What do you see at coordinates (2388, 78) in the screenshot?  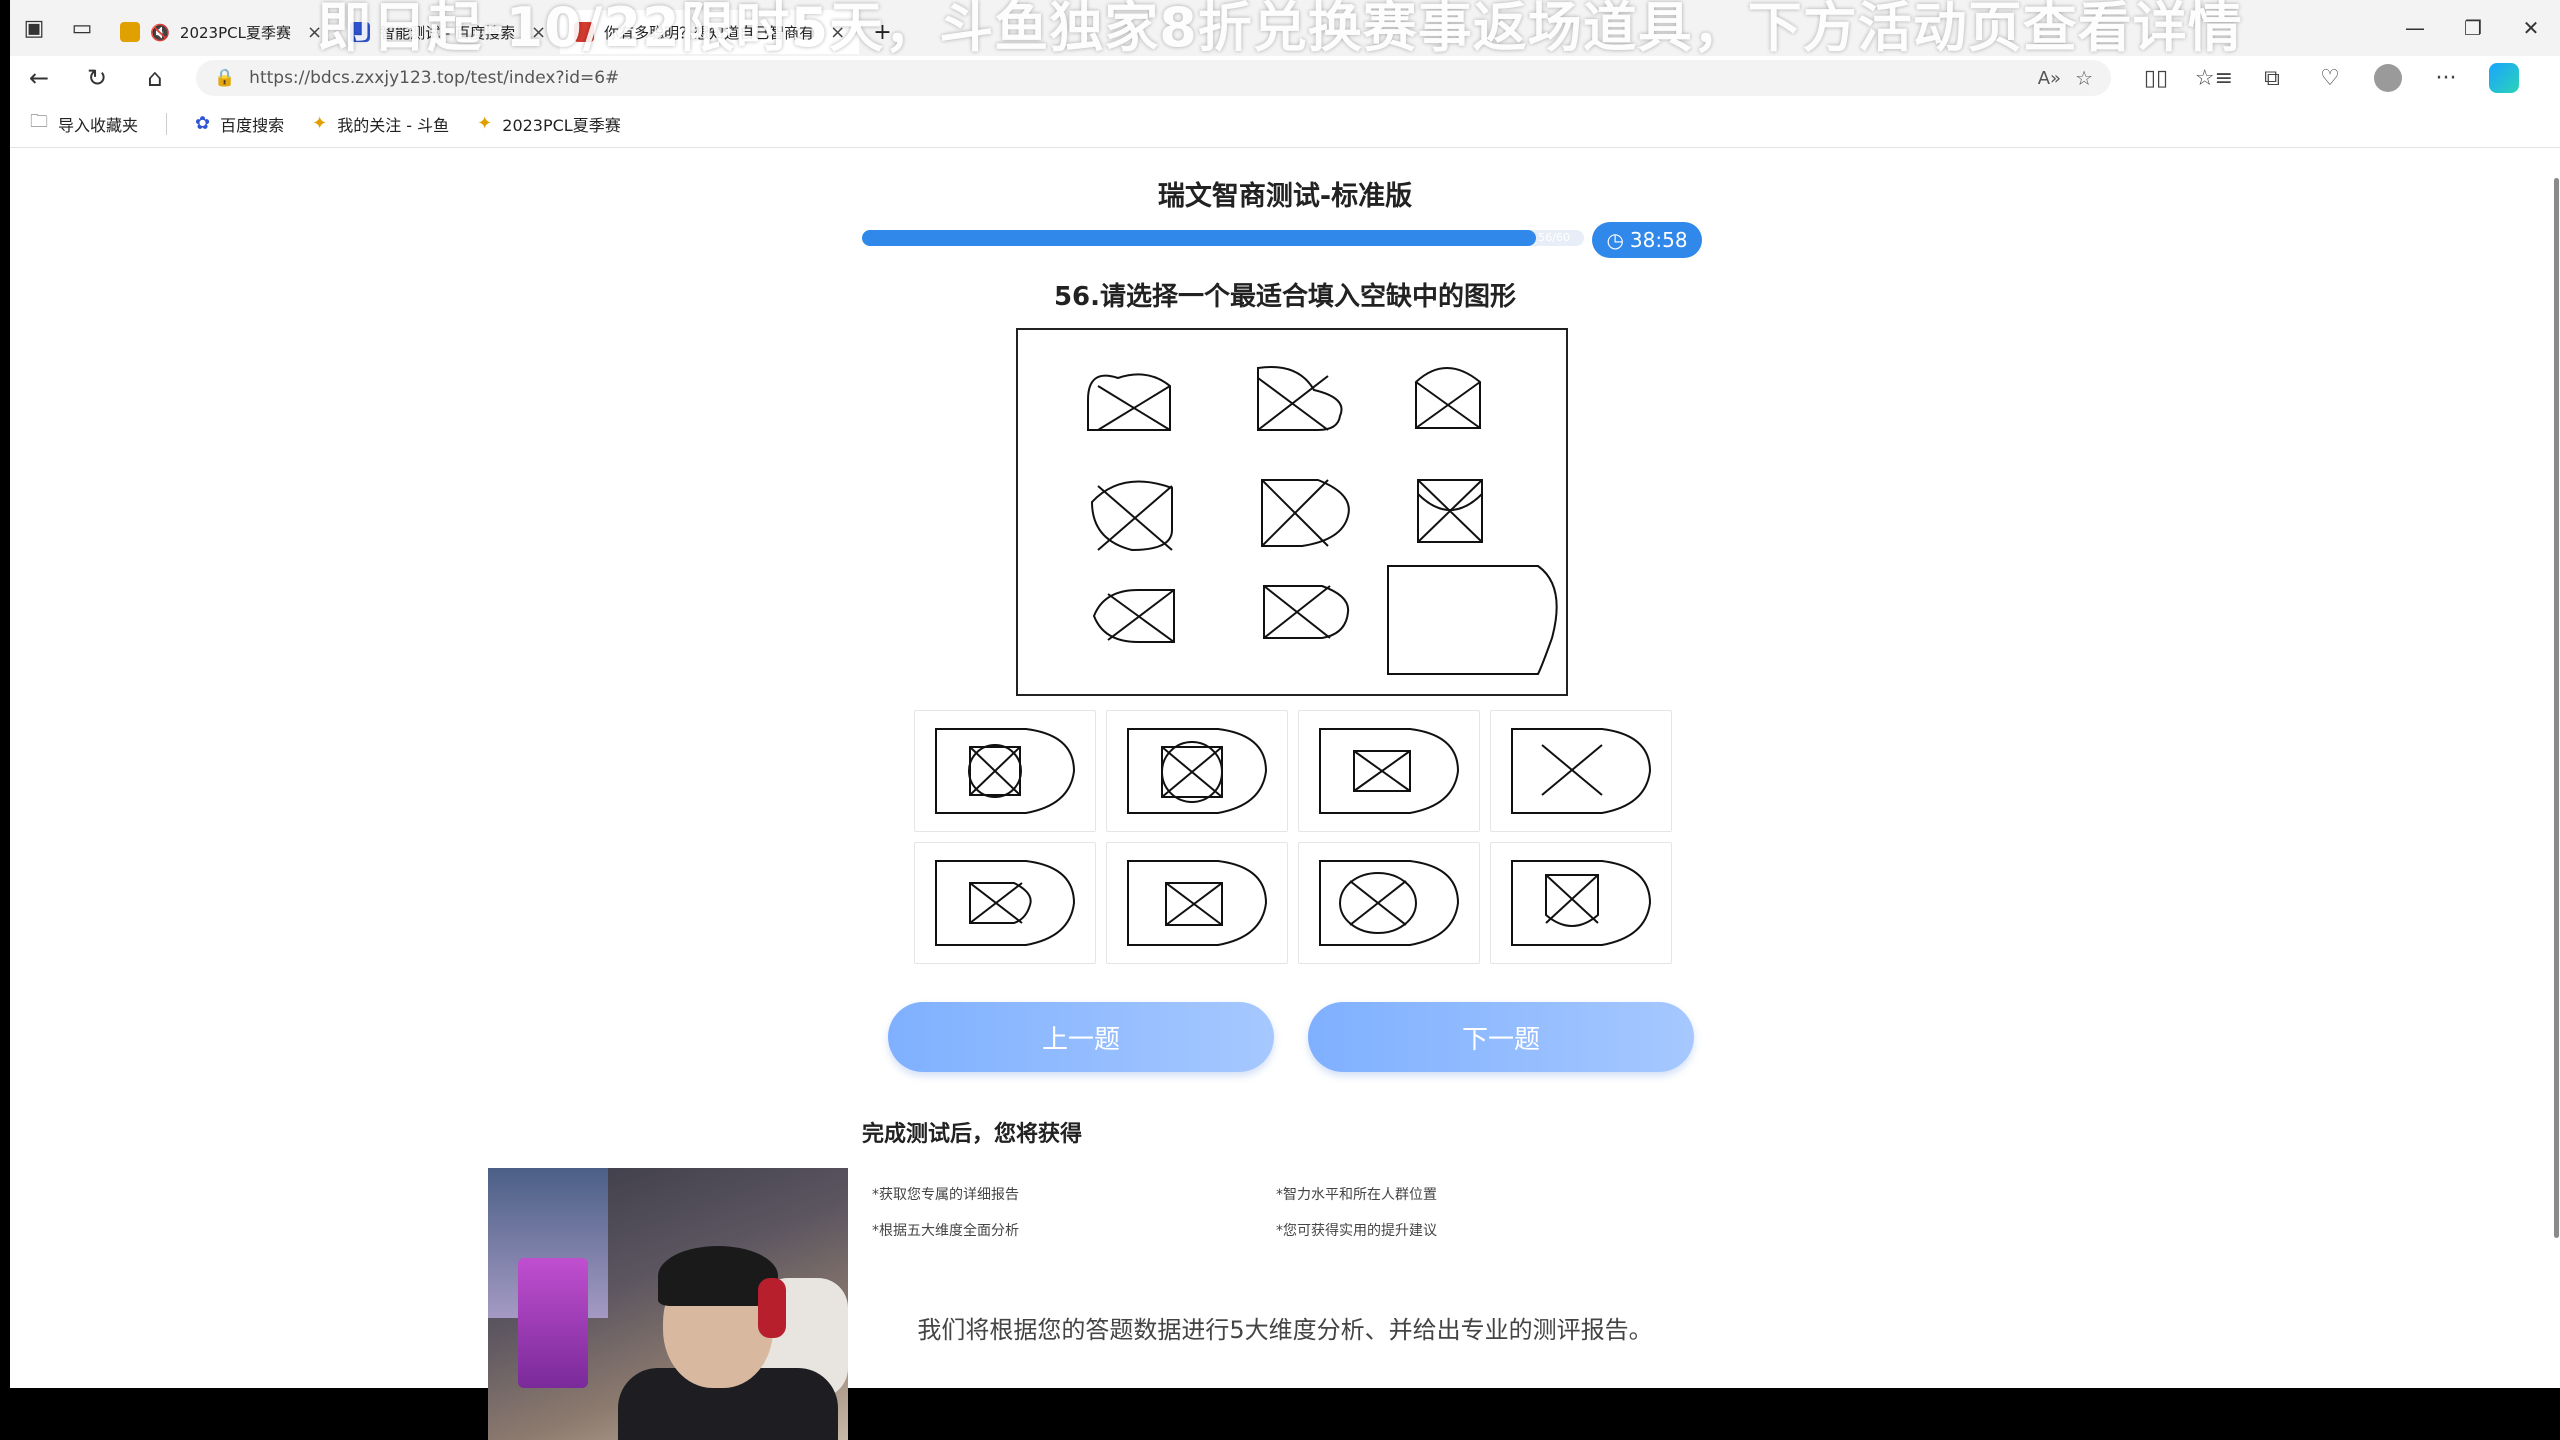 I see `profile-icon` at bounding box center [2388, 78].